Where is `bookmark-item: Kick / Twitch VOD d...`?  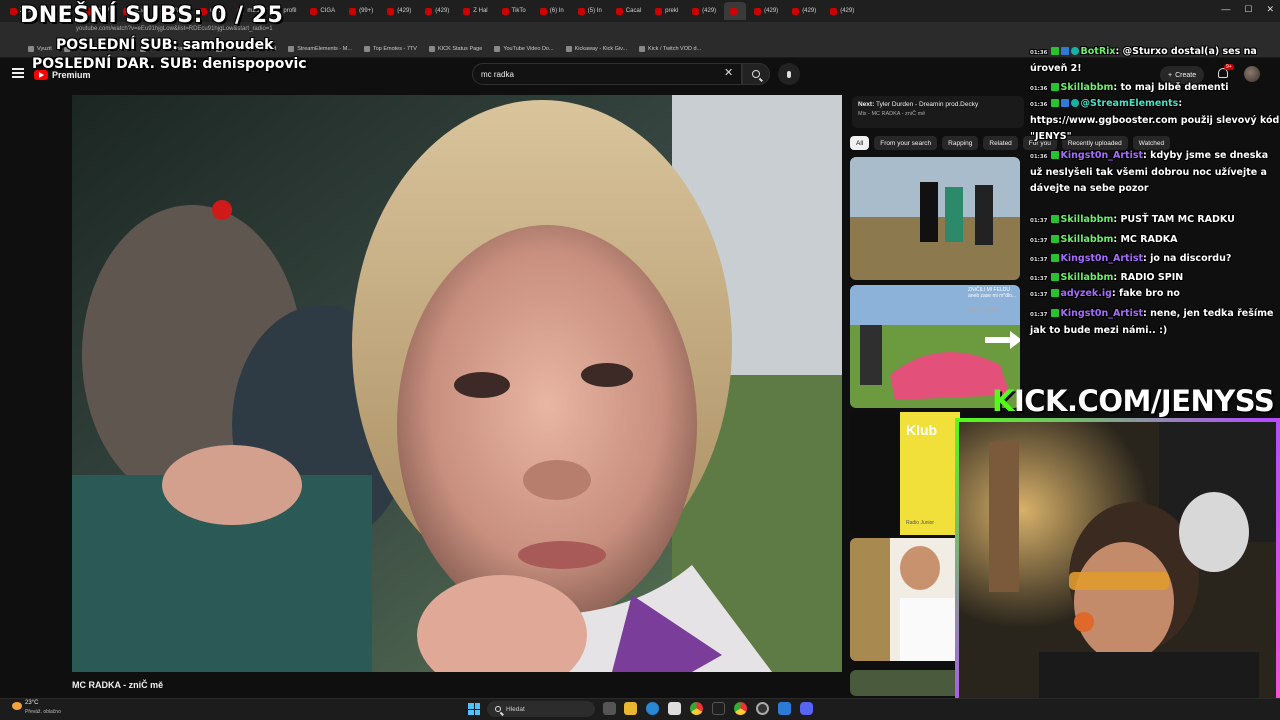 bookmark-item: Kick / Twitch VOD d... is located at coordinates (670, 48).